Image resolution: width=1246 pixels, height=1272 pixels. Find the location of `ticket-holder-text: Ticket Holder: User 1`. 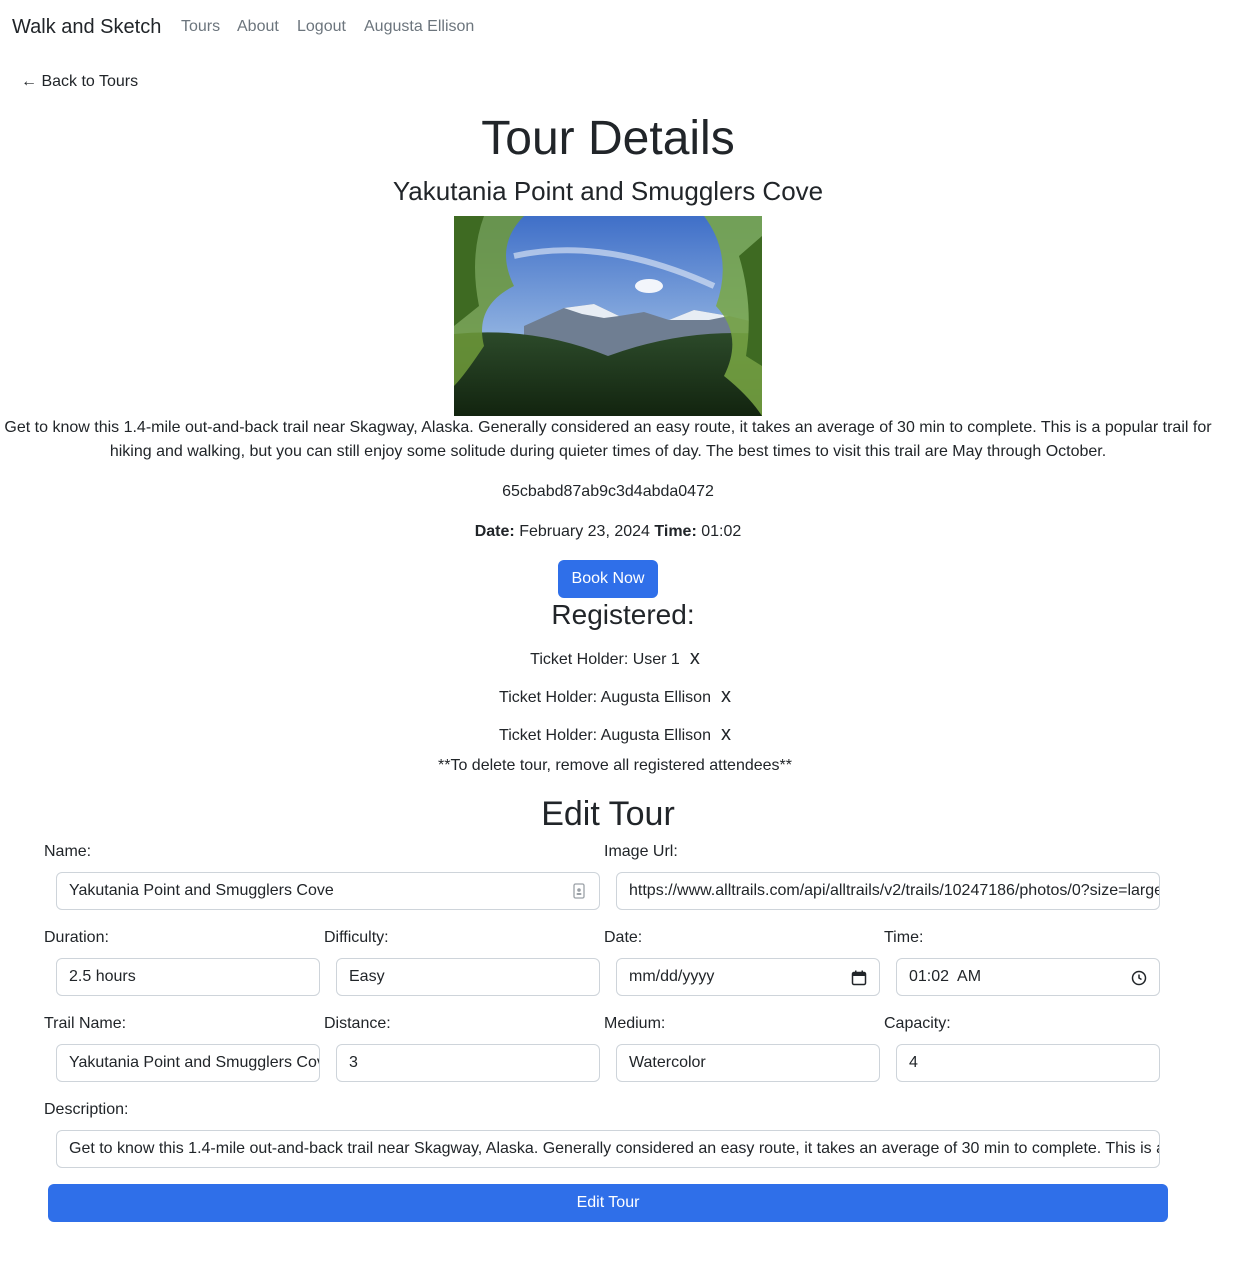

ticket-holder-text: Ticket Holder: User 1 is located at coordinates (605, 659).